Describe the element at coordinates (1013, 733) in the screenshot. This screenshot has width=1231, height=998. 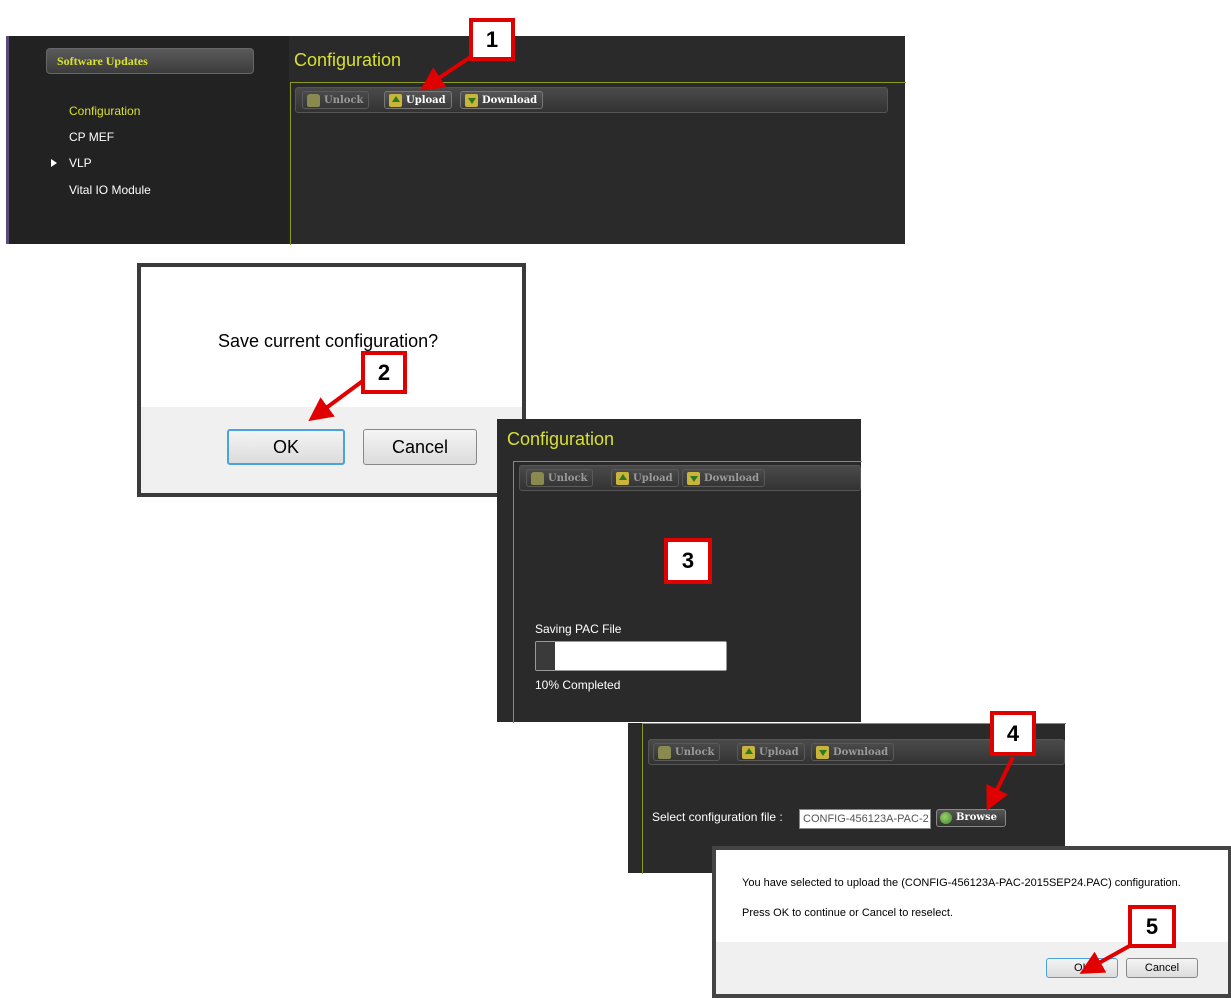
I see `step-badge-4: 4` at that location.